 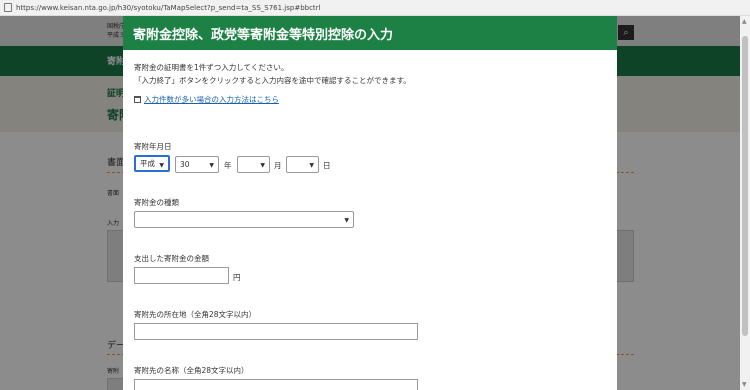 I want to click on amount-input, so click(x=181, y=275).